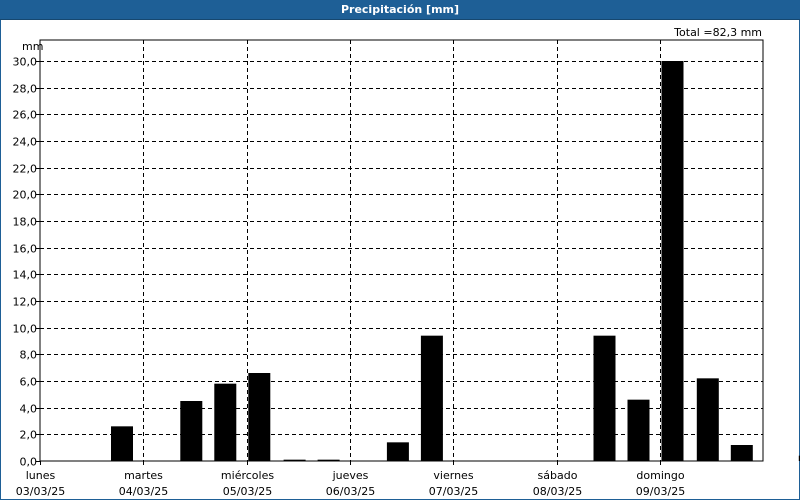 Image resolution: width=800 pixels, height=500 pixels. I want to click on x-day-label: domingo, so click(660, 475).